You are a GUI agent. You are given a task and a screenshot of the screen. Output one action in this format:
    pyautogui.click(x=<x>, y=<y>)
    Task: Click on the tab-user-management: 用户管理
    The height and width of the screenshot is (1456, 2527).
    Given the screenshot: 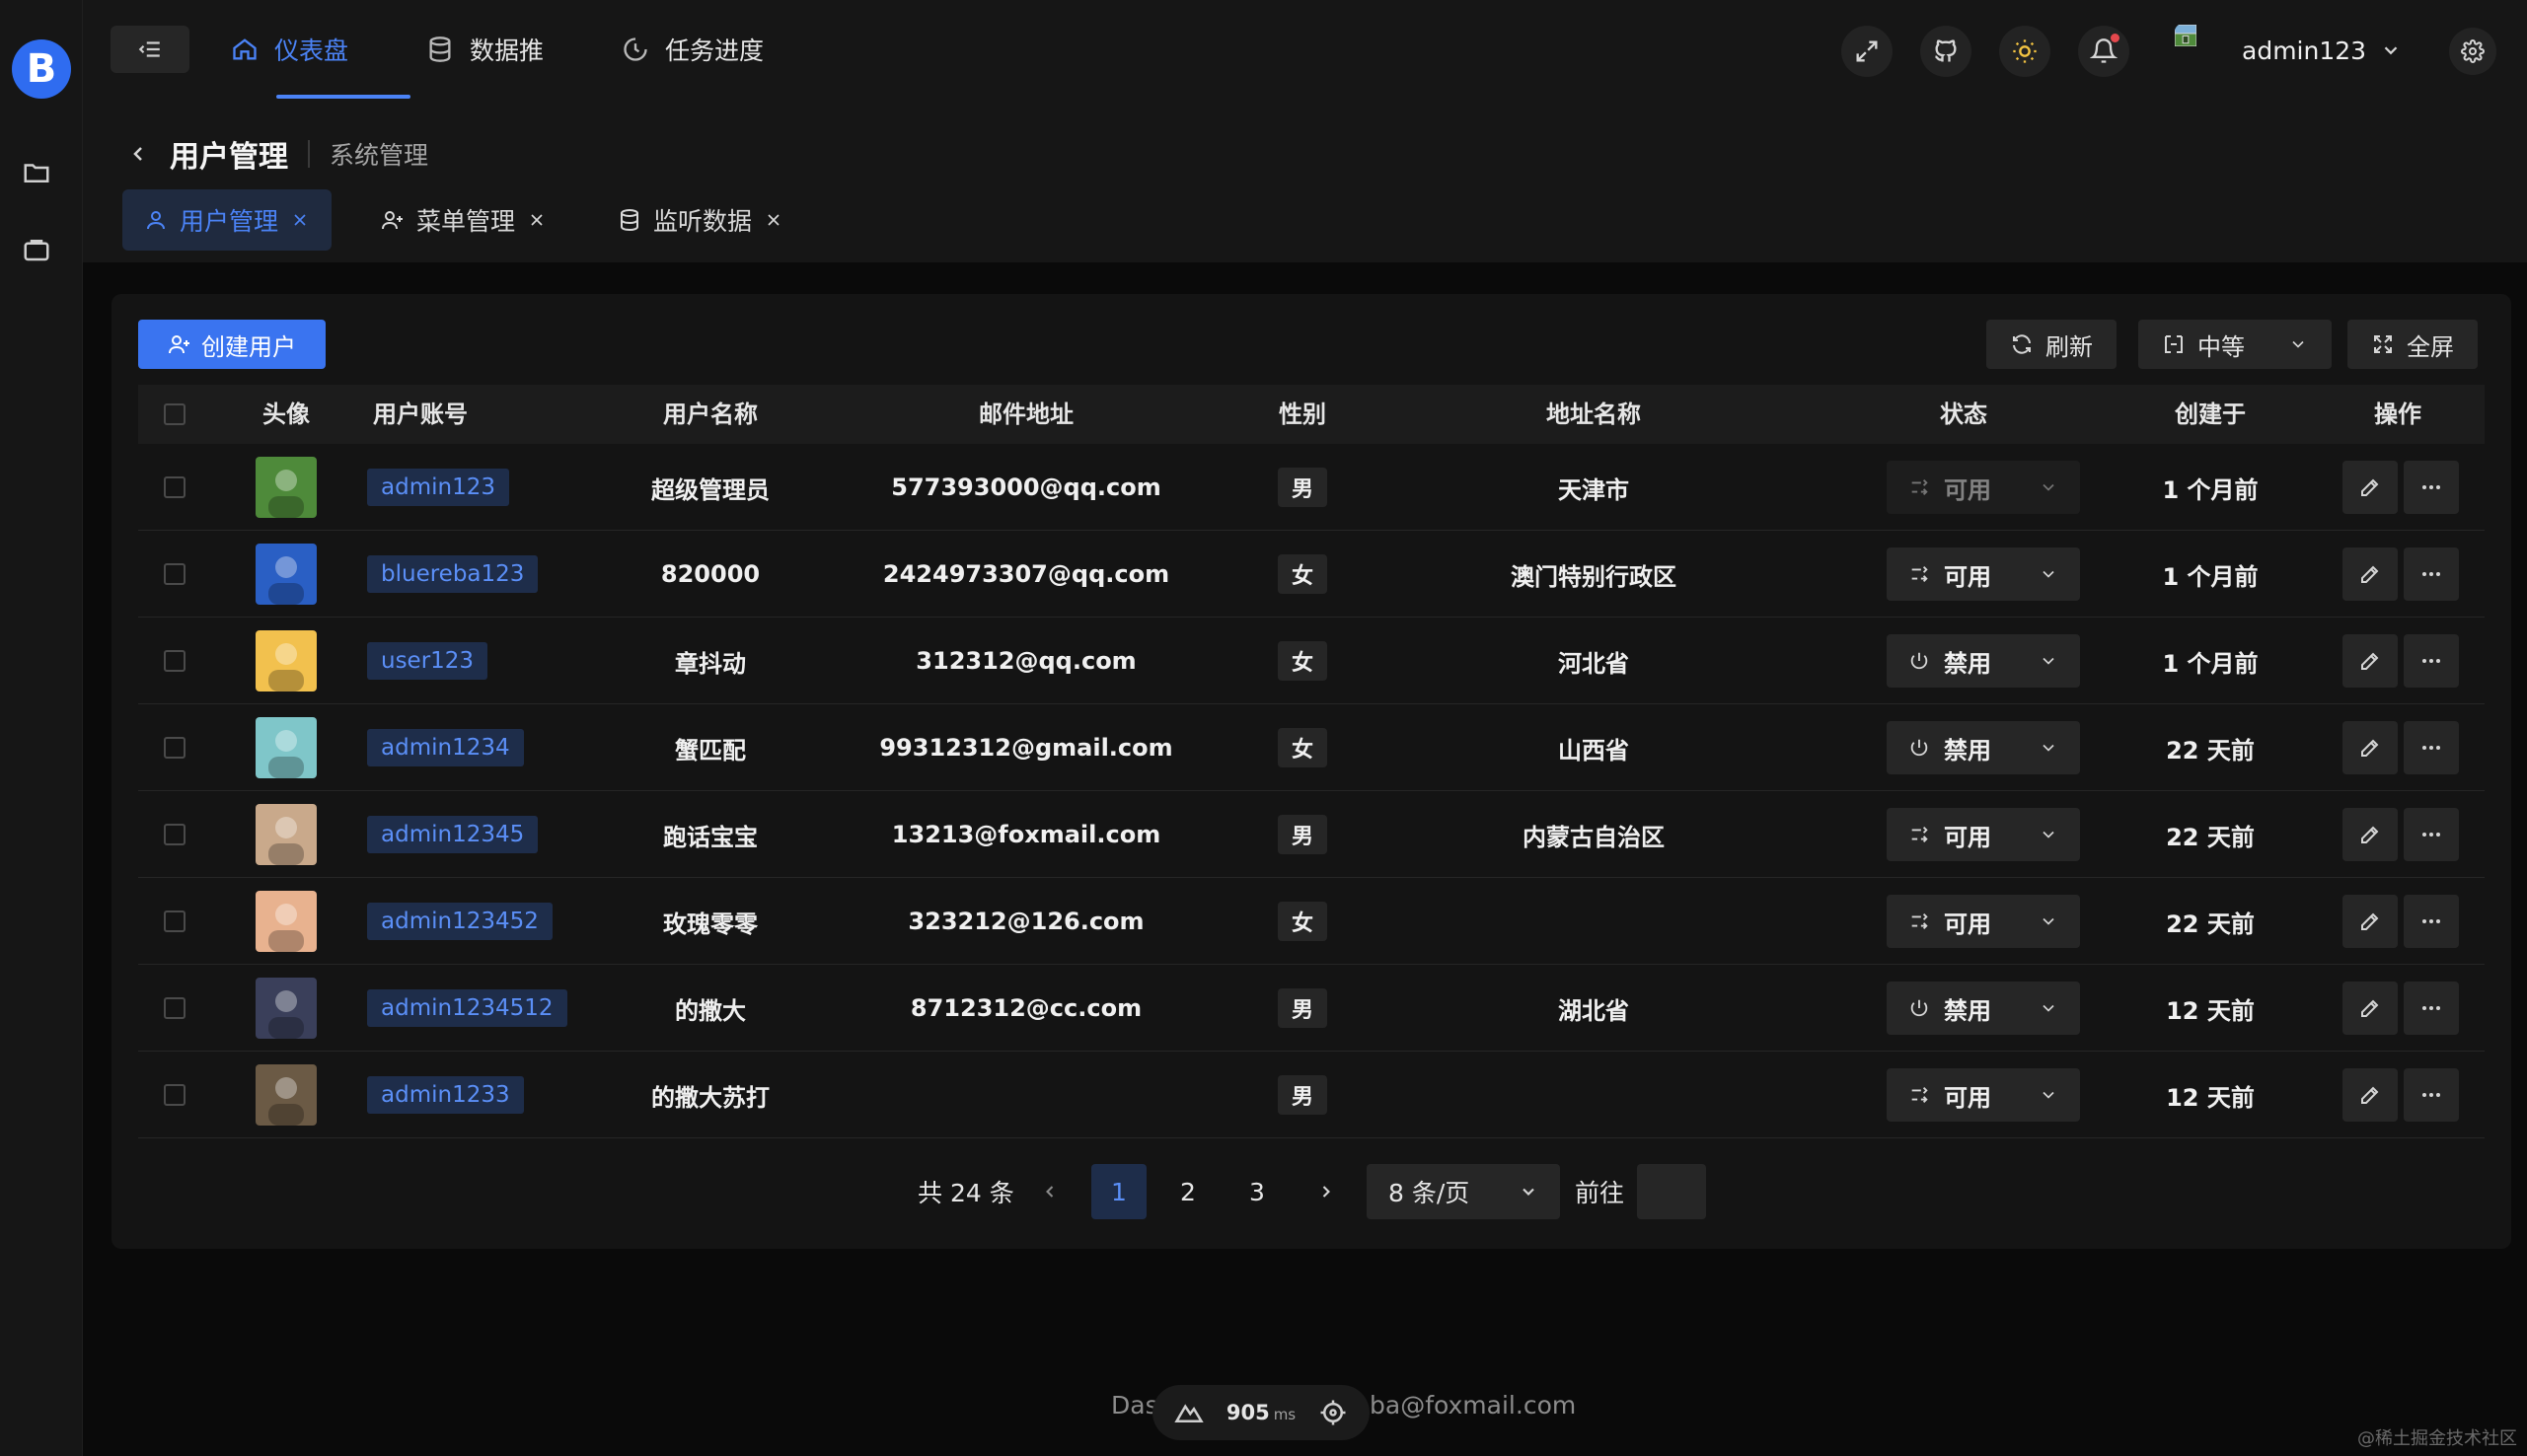 What is the action you would take?
    pyautogui.click(x=227, y=220)
    